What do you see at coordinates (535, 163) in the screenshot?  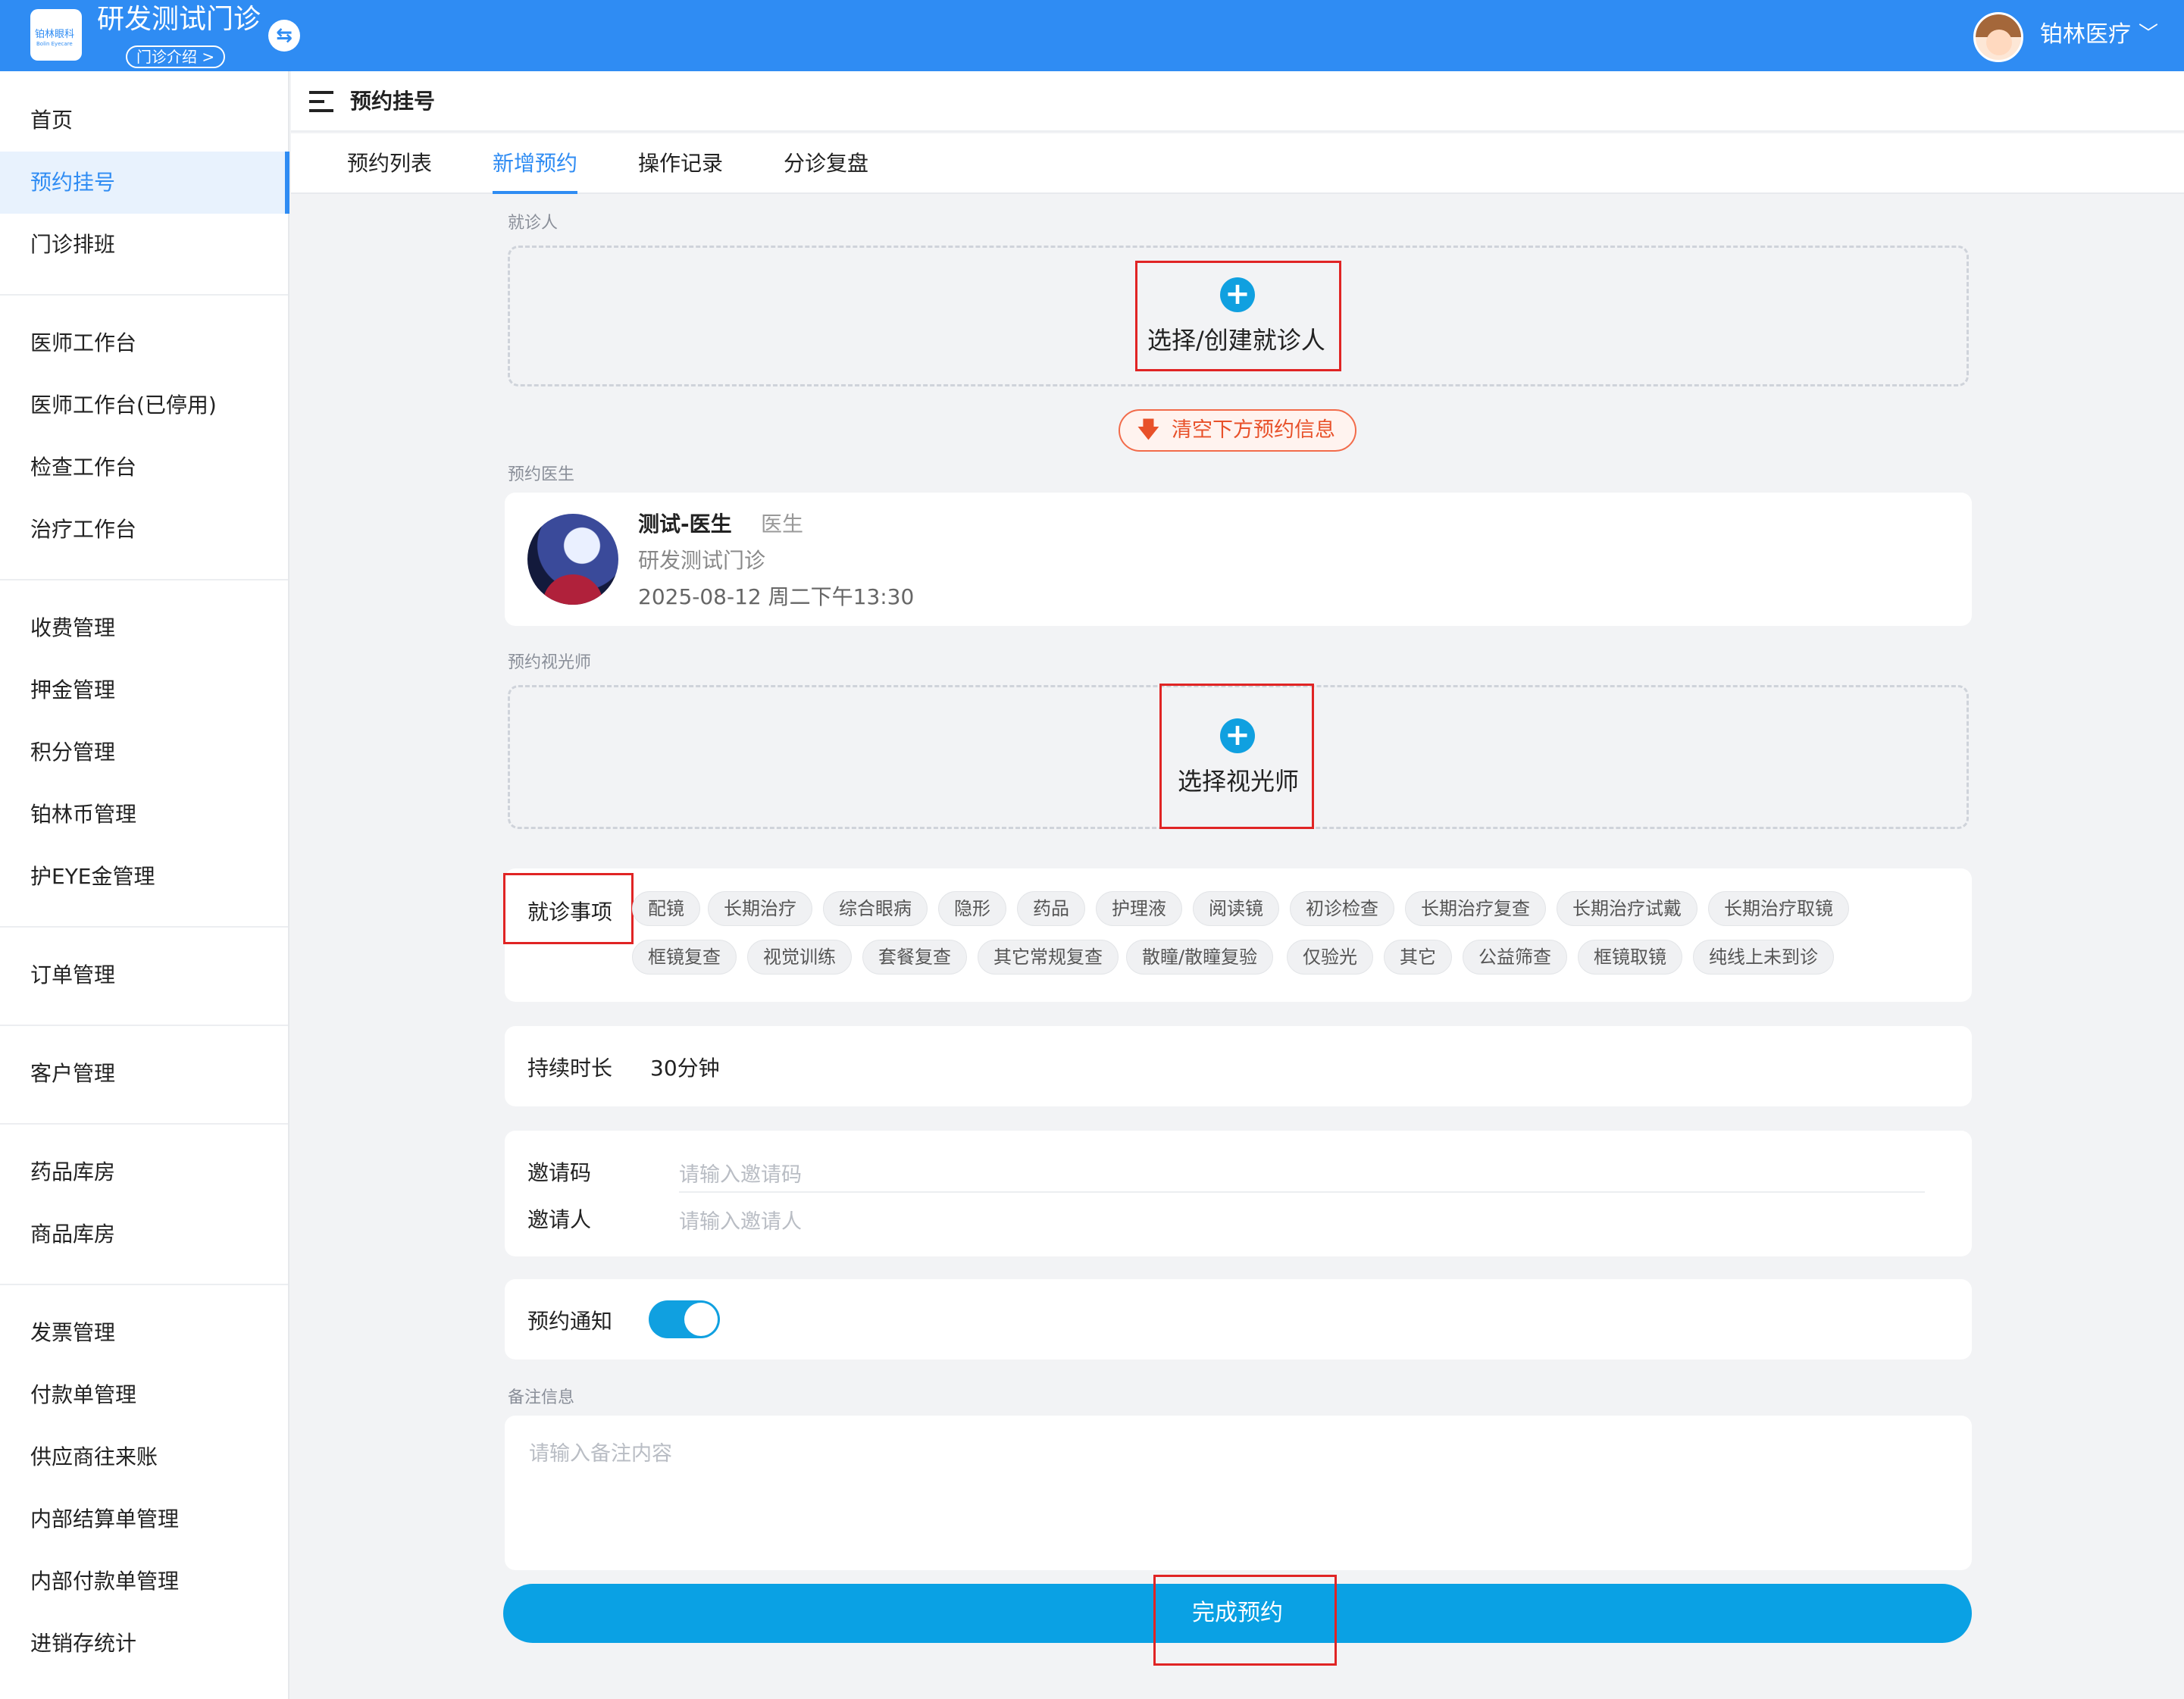 I see `tab-new-appointment: 新增预约` at bounding box center [535, 163].